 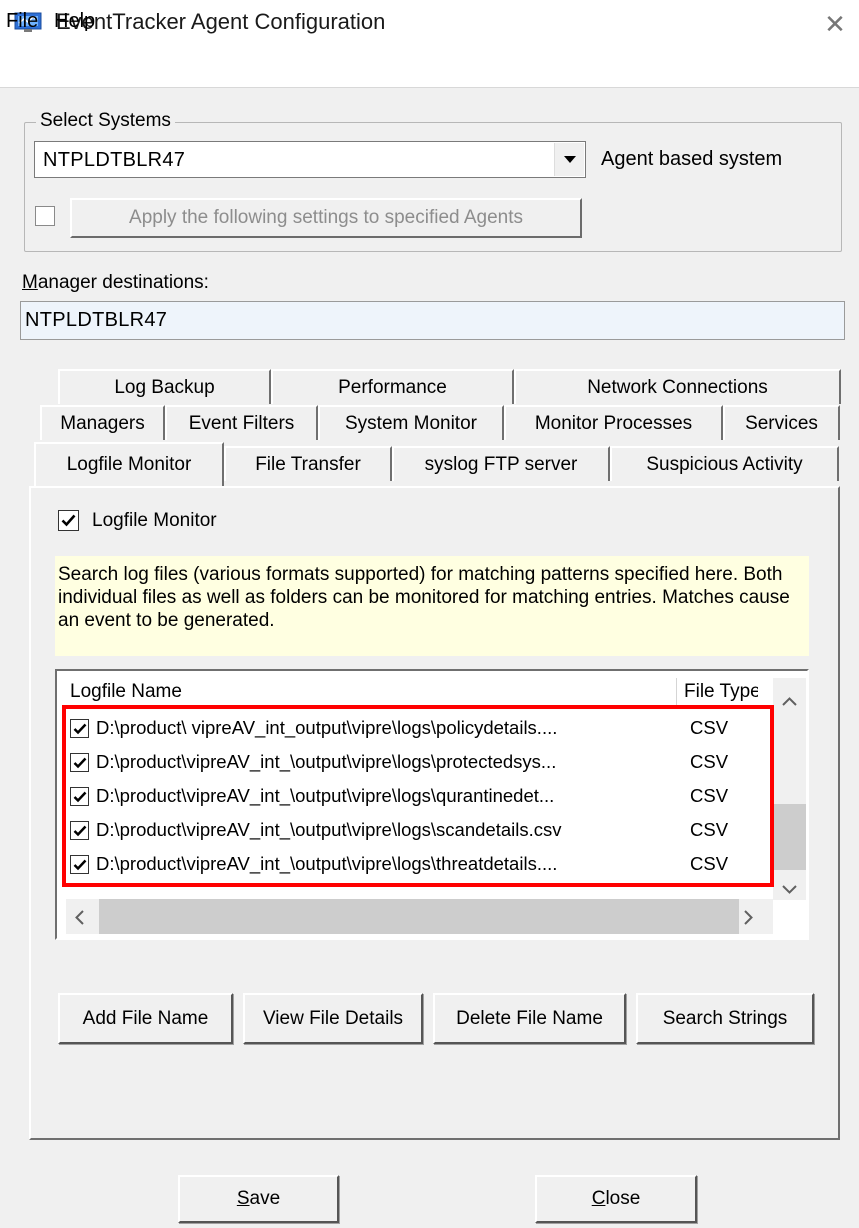 What do you see at coordinates (748, 920) in the screenshot?
I see `scroll-right-icon` at bounding box center [748, 920].